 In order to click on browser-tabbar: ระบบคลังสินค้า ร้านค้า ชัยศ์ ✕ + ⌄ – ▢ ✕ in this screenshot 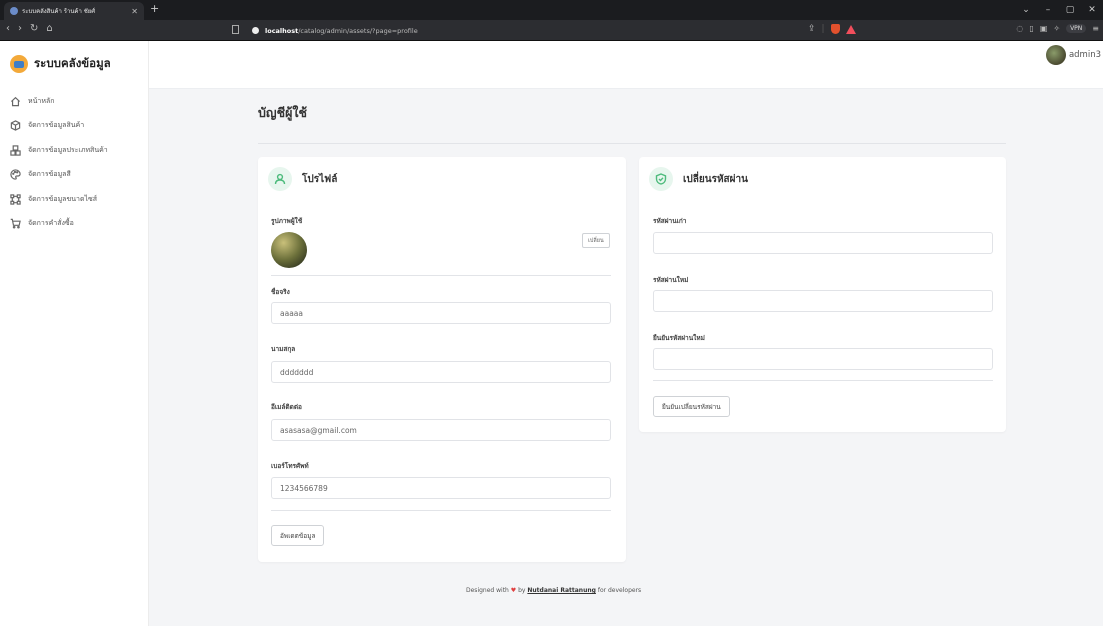, I will do `click(551, 10)`.